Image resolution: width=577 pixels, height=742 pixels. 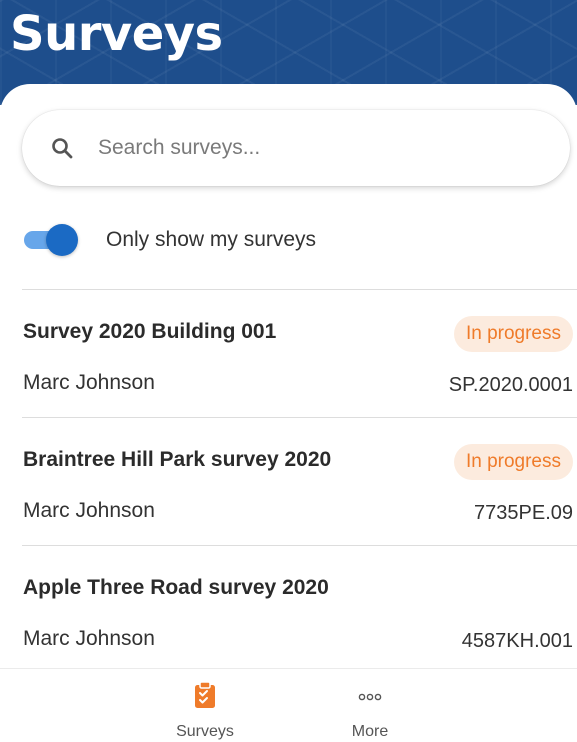 What do you see at coordinates (370, 697) in the screenshot?
I see `more-dots-icon` at bounding box center [370, 697].